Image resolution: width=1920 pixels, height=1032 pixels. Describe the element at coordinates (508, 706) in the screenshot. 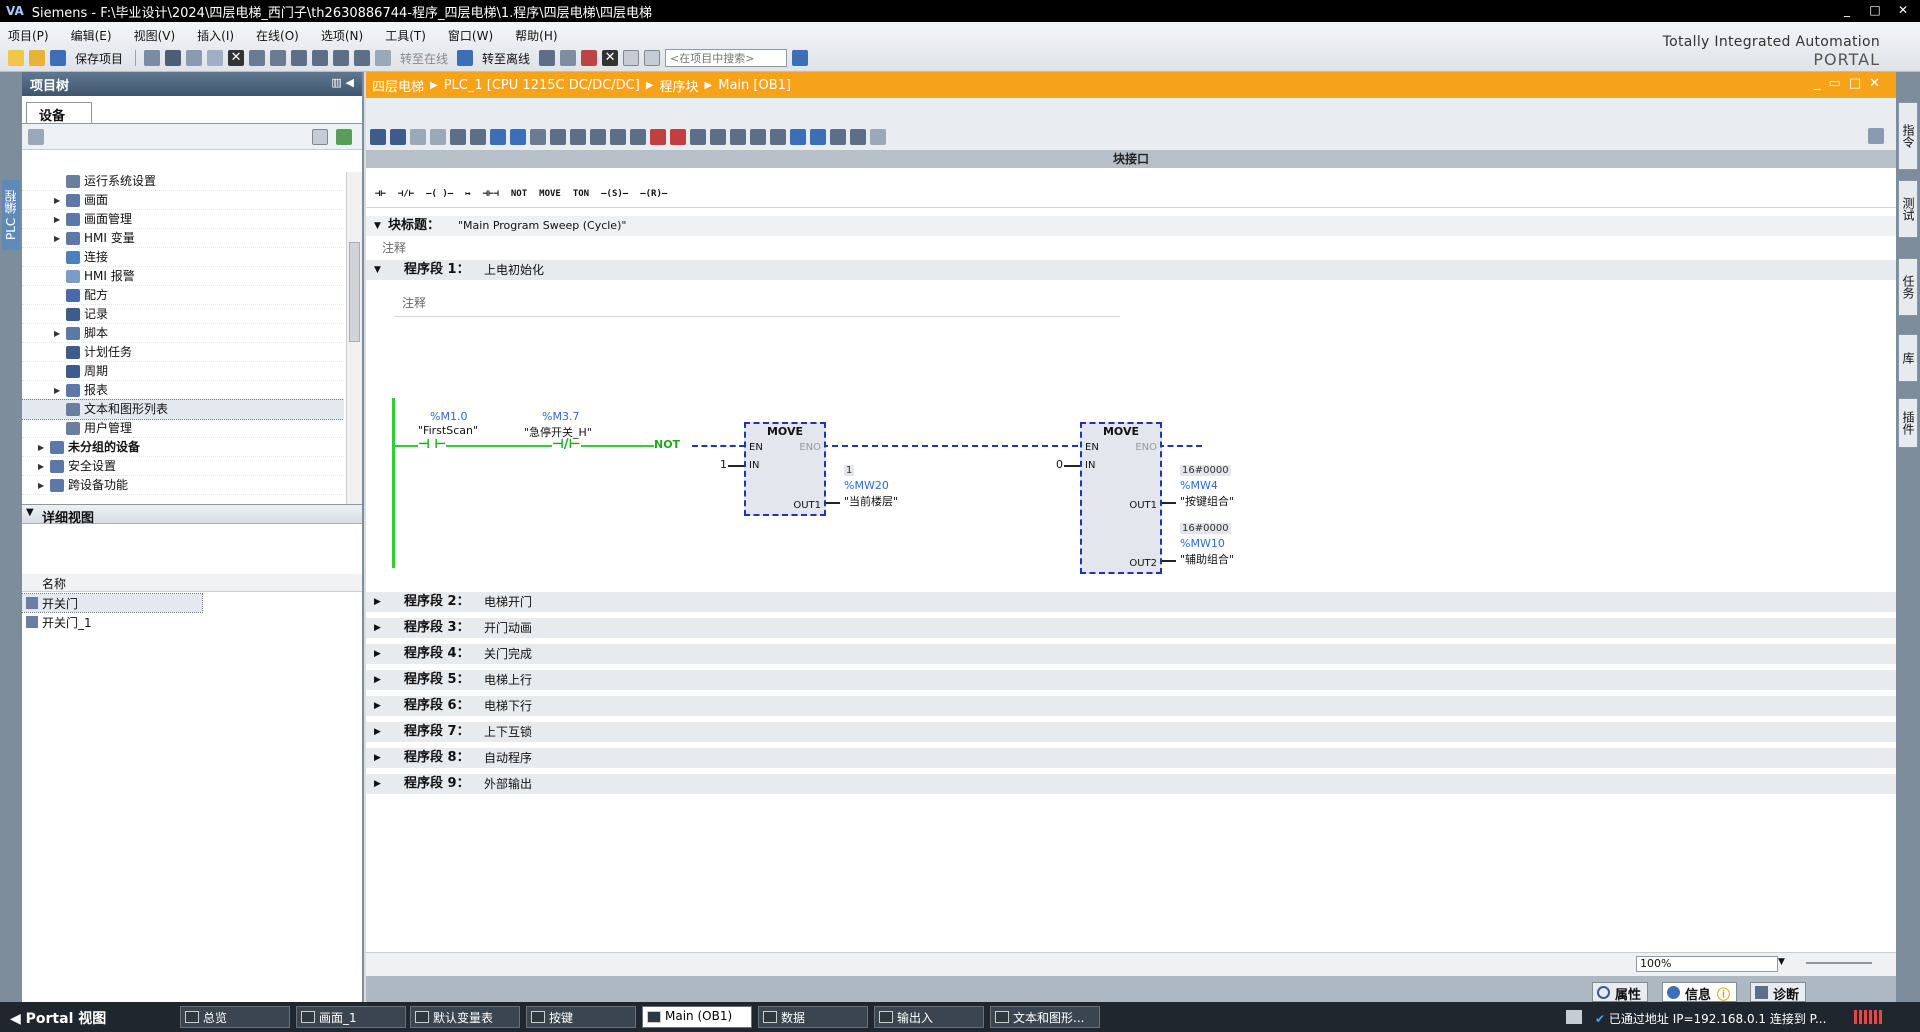

I see `network-title: 电梯下行` at that location.